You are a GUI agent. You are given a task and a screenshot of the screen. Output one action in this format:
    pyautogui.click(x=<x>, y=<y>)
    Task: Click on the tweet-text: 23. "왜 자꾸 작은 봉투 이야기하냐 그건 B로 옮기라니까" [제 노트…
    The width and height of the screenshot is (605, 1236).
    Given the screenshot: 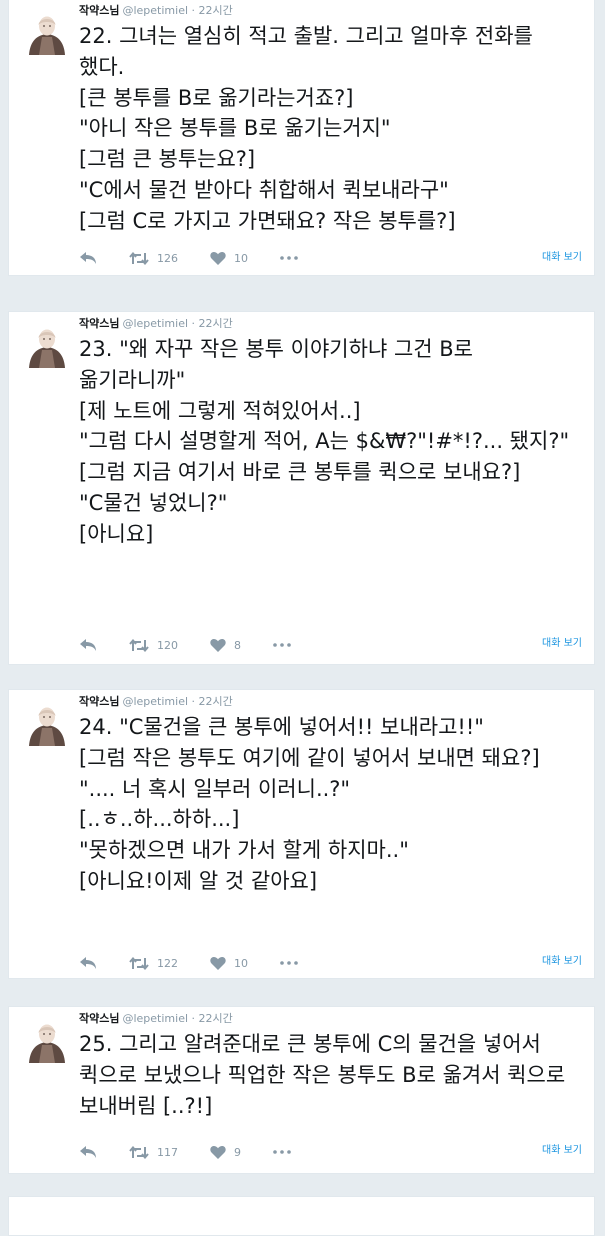 What is the action you would take?
    pyautogui.click(x=324, y=441)
    